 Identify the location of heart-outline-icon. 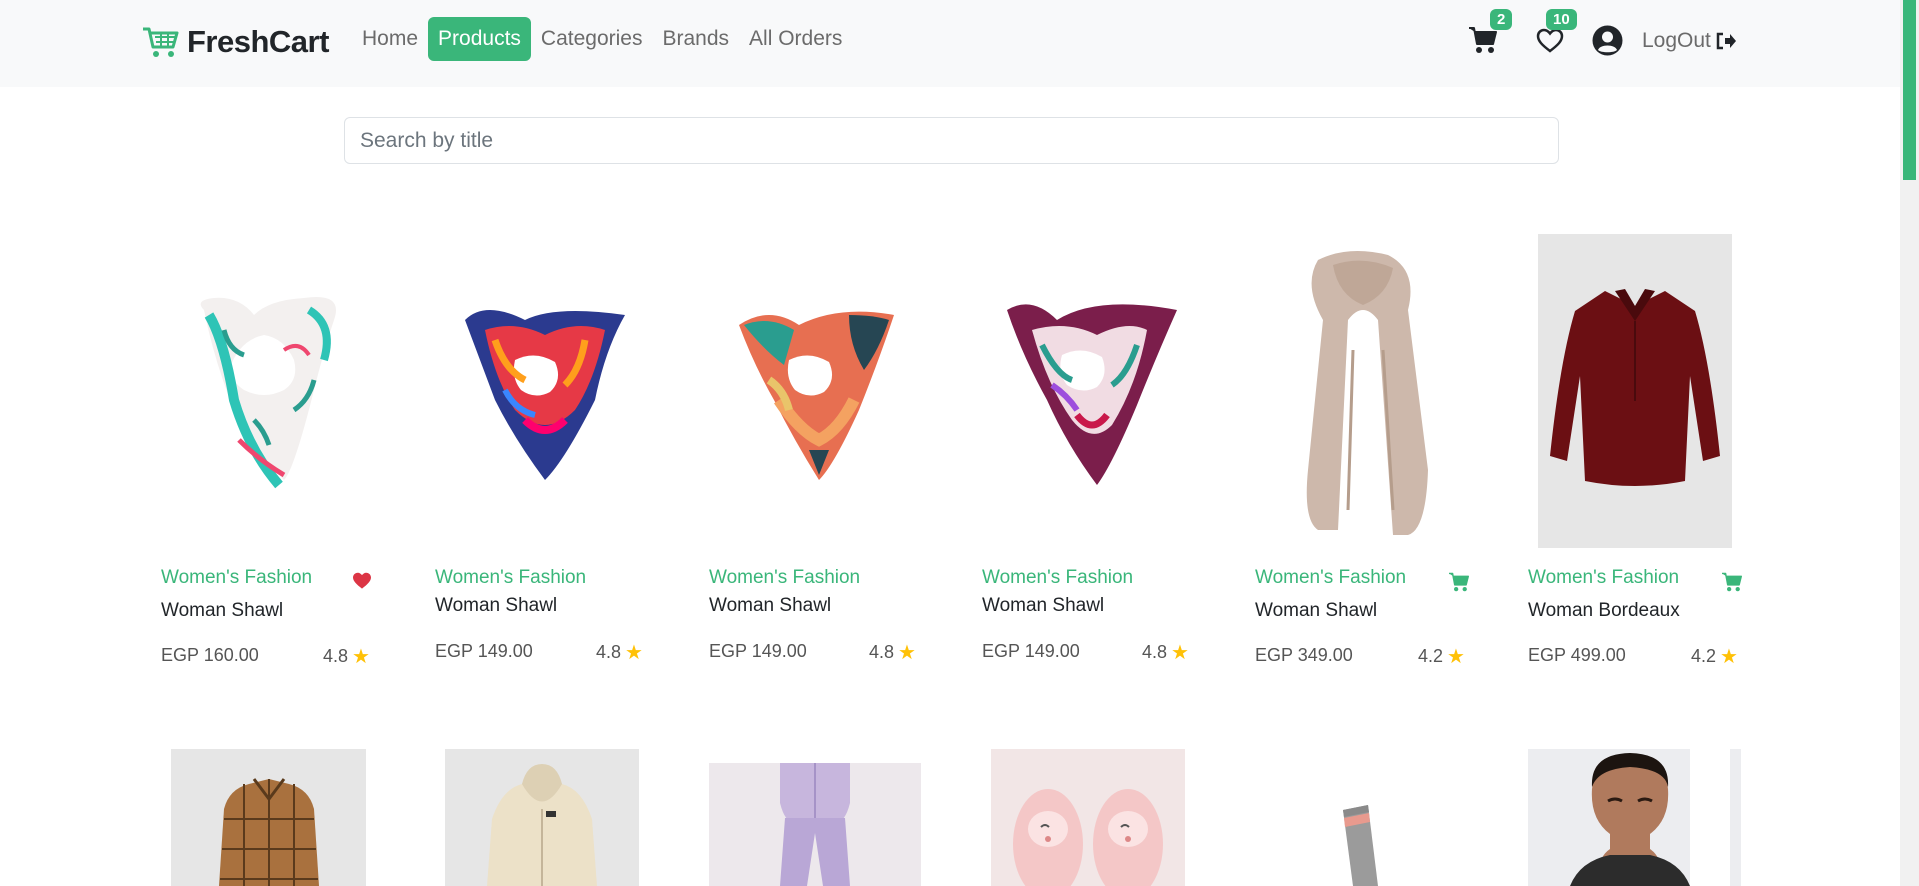
(1550, 40).